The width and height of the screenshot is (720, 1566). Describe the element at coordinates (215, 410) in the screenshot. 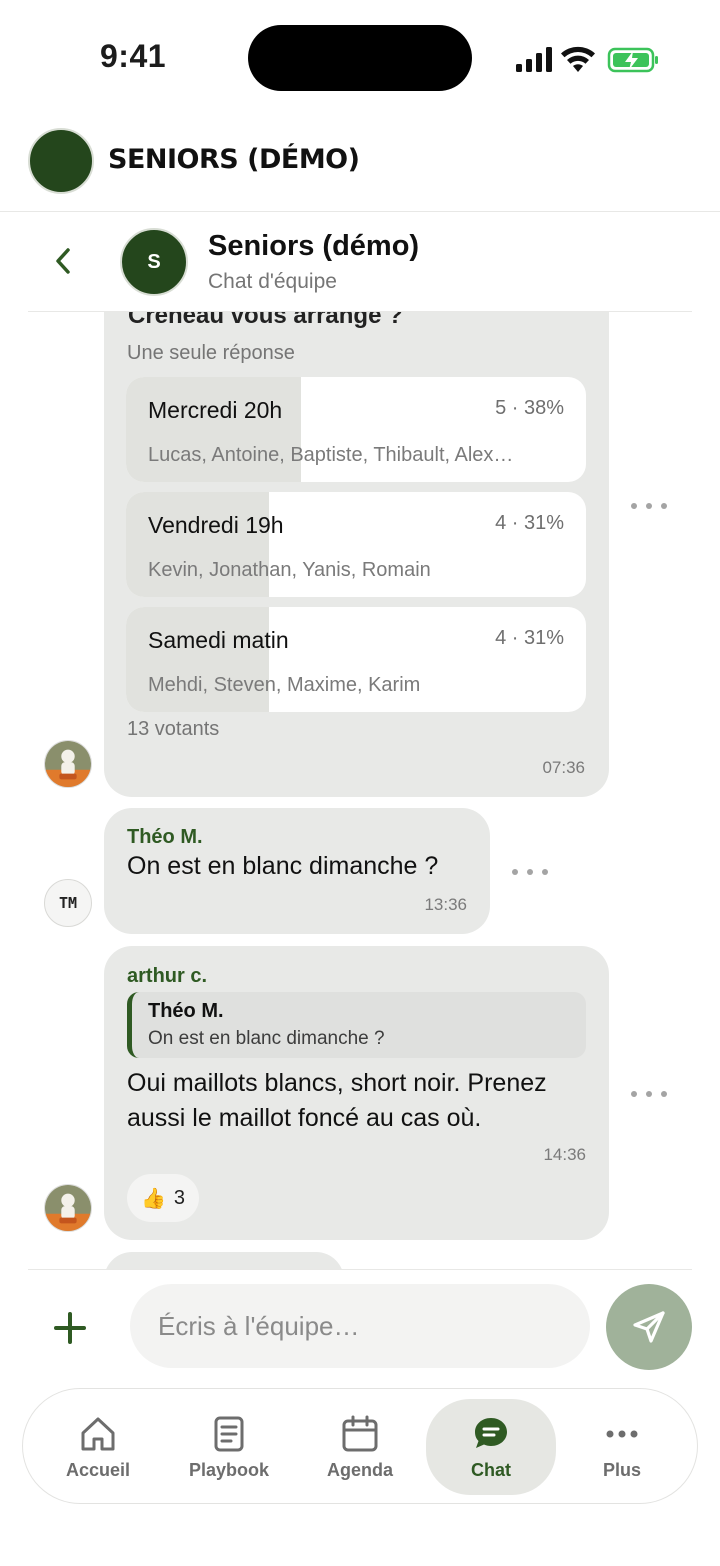

I see `poll-option-label: Mercredi 20h` at that location.